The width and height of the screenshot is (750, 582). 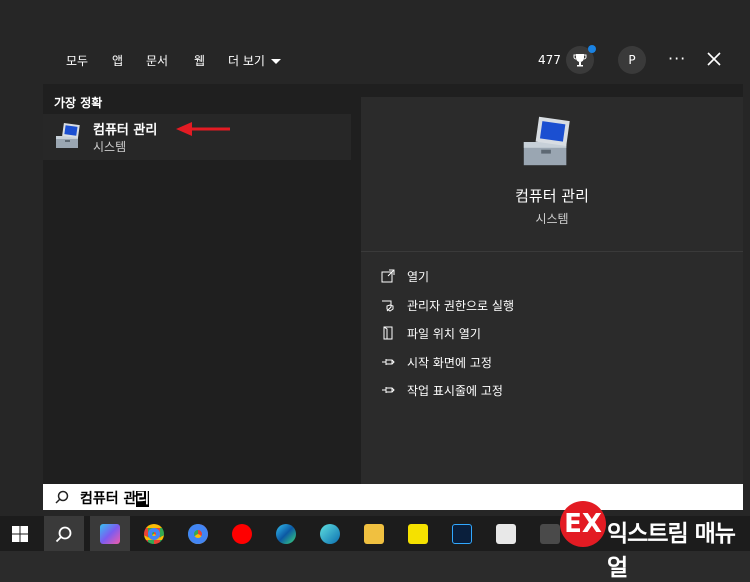 What do you see at coordinates (552, 174) in the screenshot?
I see `preview-header: 컴퓨터 관리 시스템` at bounding box center [552, 174].